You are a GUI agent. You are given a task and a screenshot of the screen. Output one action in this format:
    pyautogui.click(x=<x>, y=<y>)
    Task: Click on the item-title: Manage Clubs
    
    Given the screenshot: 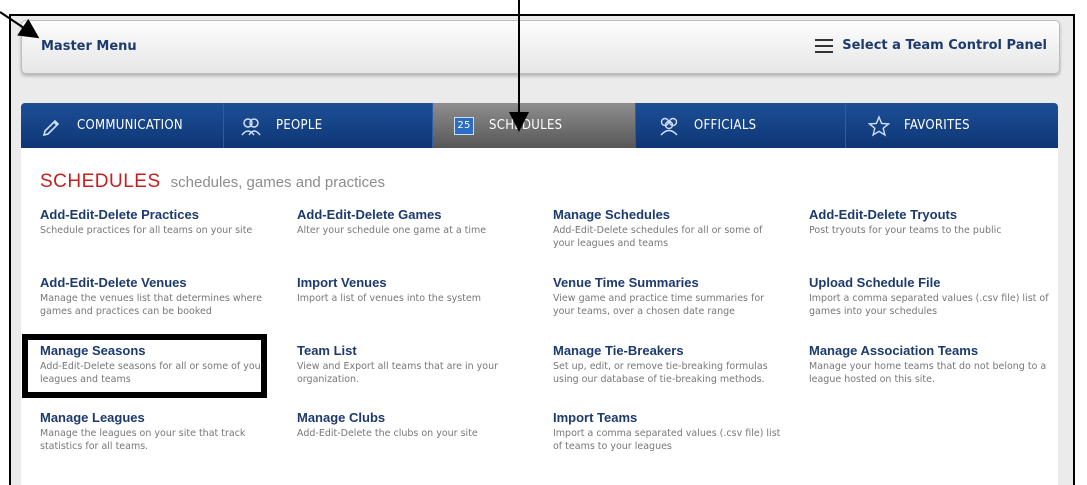 What is the action you would take?
    pyautogui.click(x=417, y=417)
    